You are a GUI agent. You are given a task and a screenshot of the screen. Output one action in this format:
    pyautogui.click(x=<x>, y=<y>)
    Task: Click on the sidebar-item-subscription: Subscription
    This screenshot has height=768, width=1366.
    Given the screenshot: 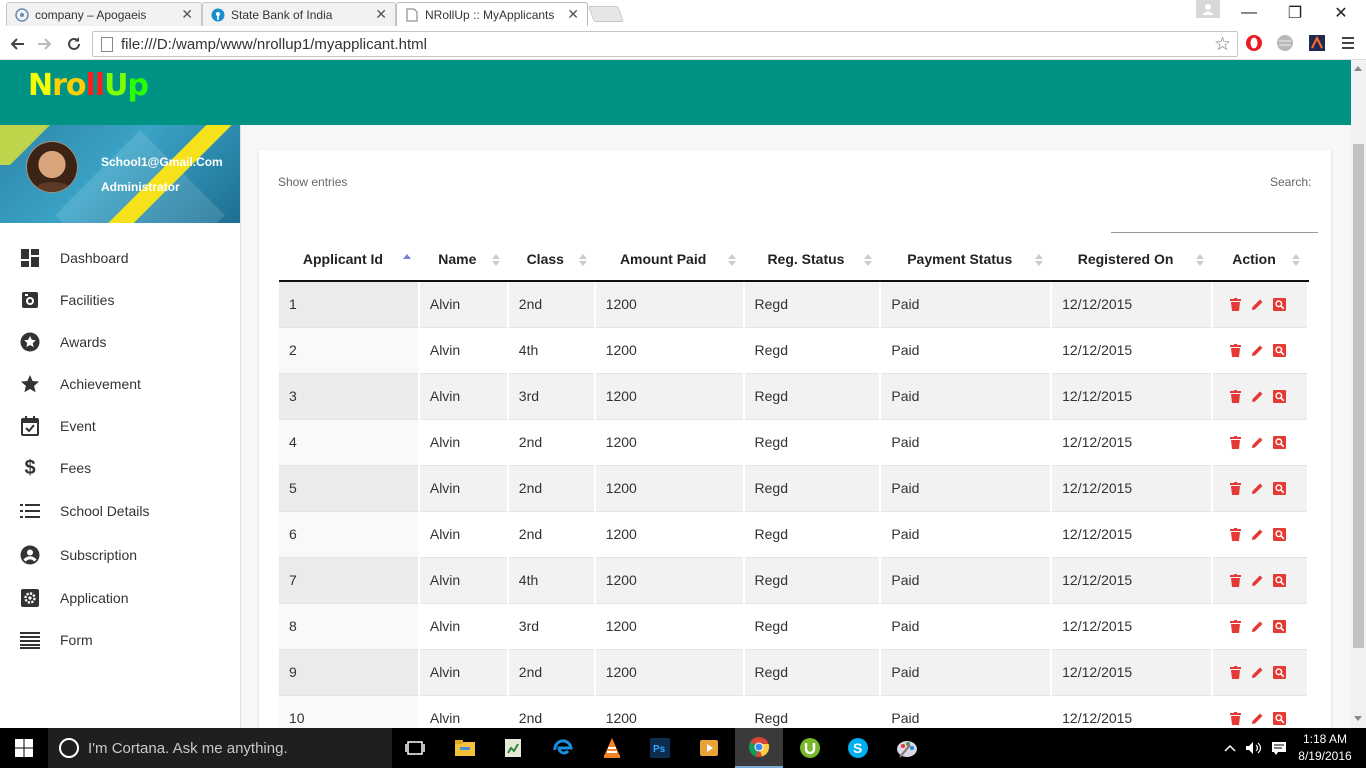 What is the action you would take?
    pyautogui.click(x=120, y=555)
    